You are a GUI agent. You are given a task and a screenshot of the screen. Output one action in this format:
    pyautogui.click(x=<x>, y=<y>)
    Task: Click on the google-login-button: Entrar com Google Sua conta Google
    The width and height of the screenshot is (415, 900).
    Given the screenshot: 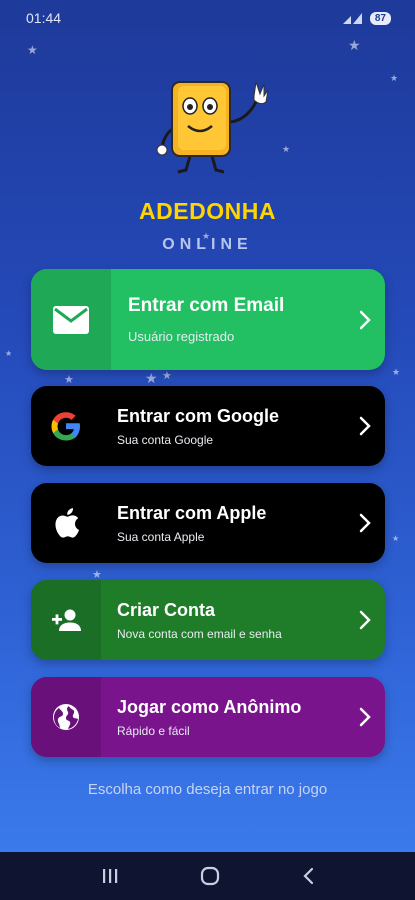 What is the action you would take?
    pyautogui.click(x=208, y=426)
    